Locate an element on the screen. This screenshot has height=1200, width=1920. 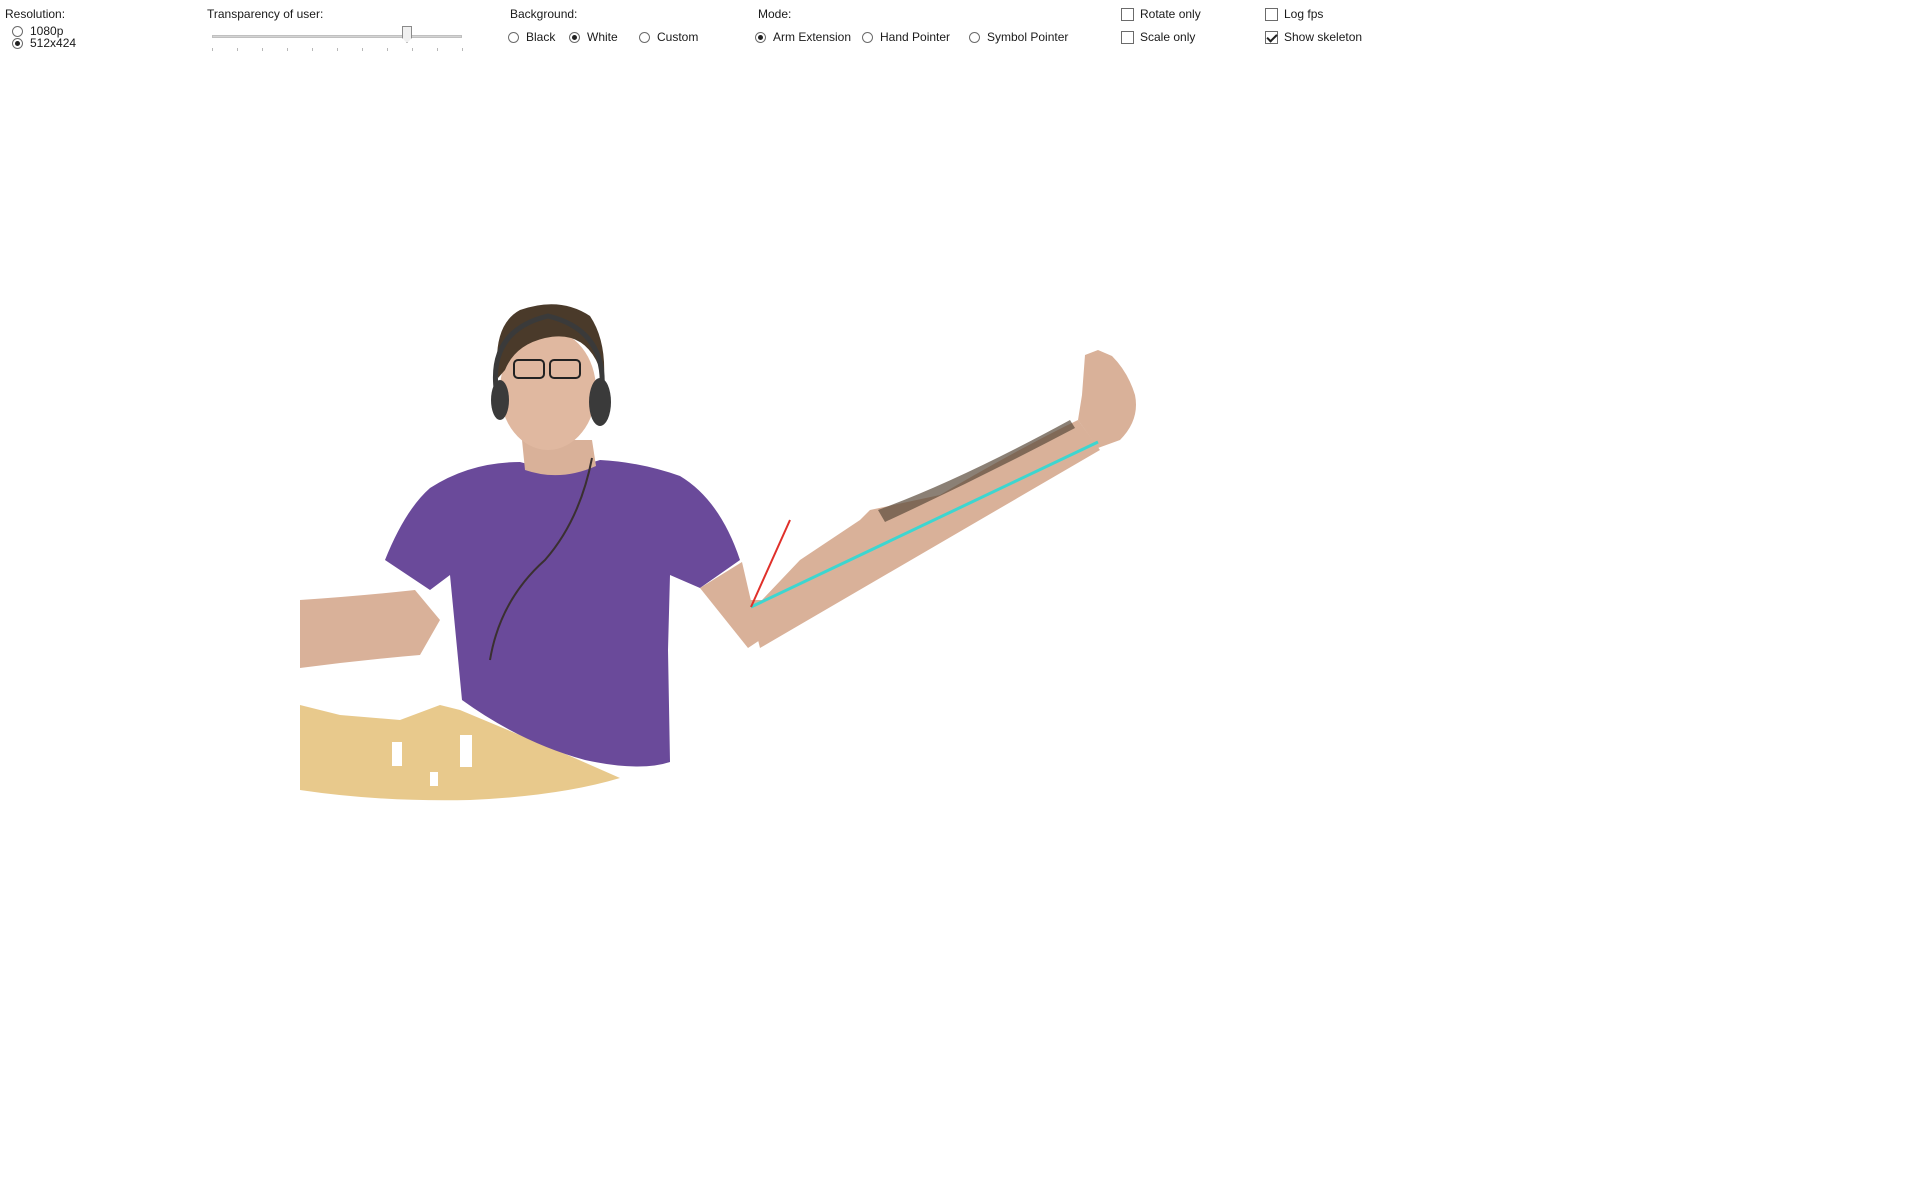
slider-ticks is located at coordinates (337, 50).